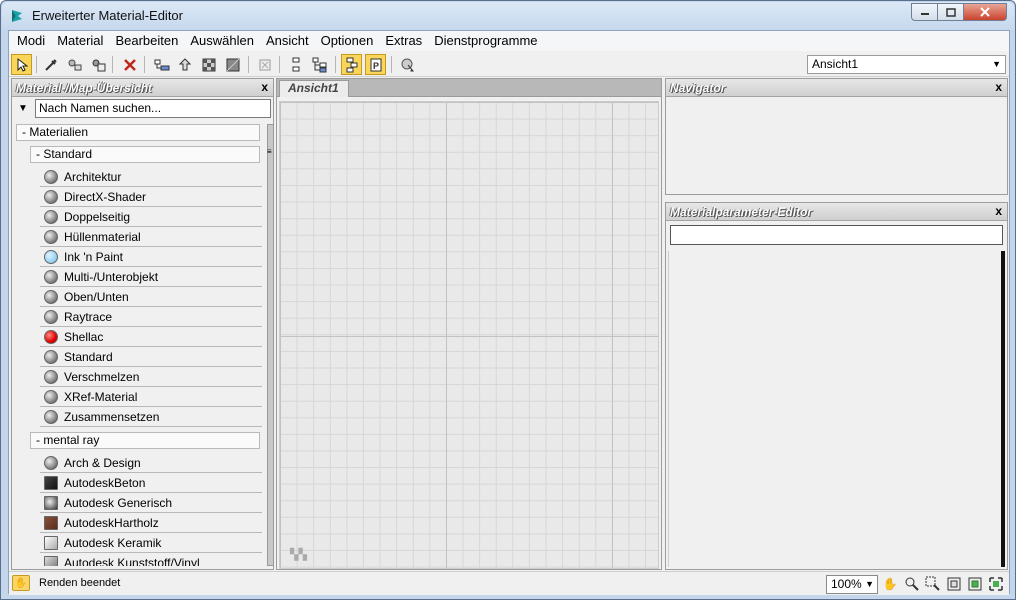 This screenshot has width=1016, height=600. I want to click on menu-material: Material, so click(80, 41).